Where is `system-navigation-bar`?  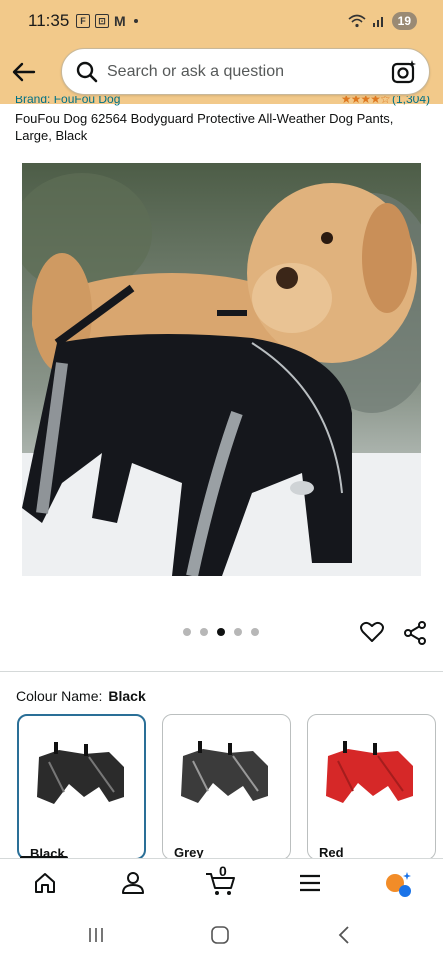
system-navigation-bar is located at coordinates (221, 935).